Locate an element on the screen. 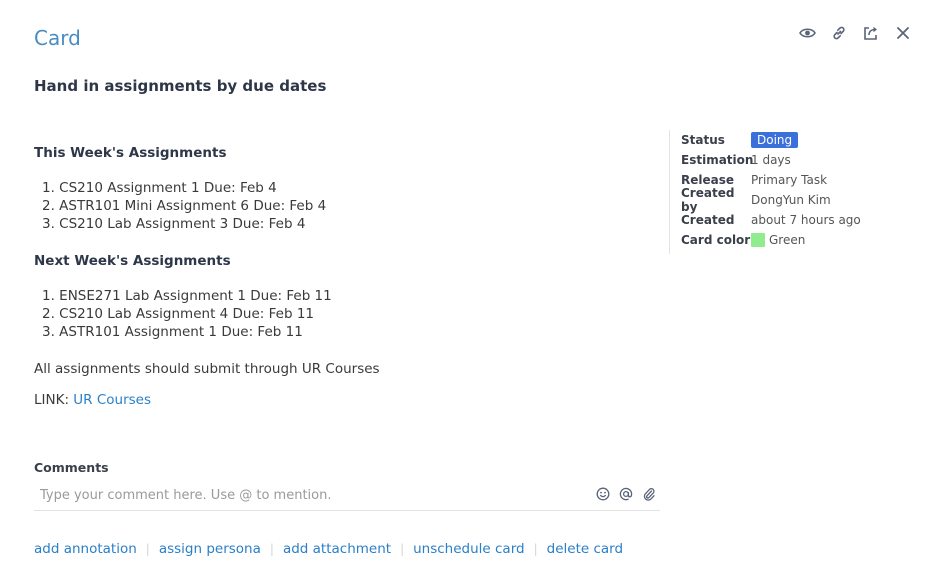  card-color-text: Green is located at coordinates (787, 240).